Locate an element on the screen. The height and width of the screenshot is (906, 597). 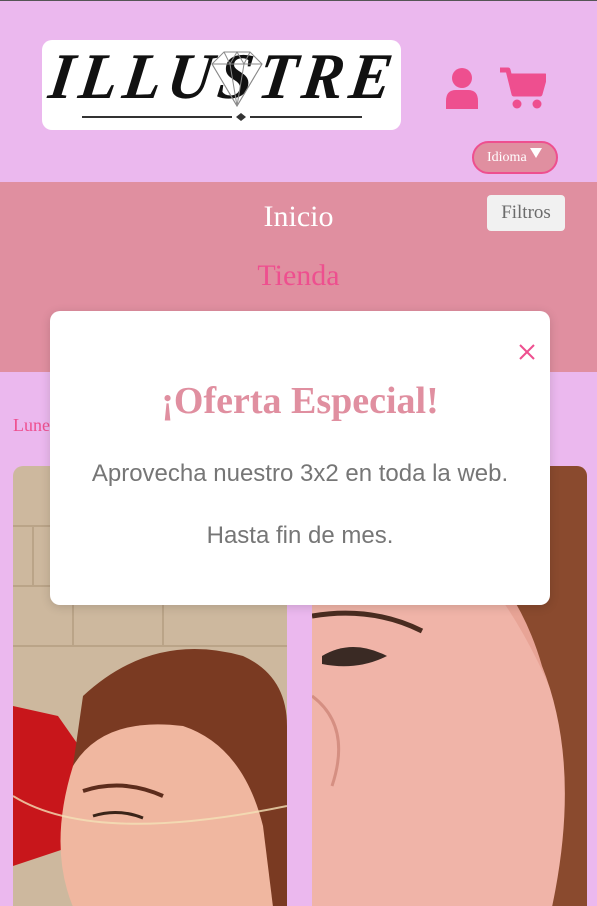
filters-button: Filtros is located at coordinates (526, 213).